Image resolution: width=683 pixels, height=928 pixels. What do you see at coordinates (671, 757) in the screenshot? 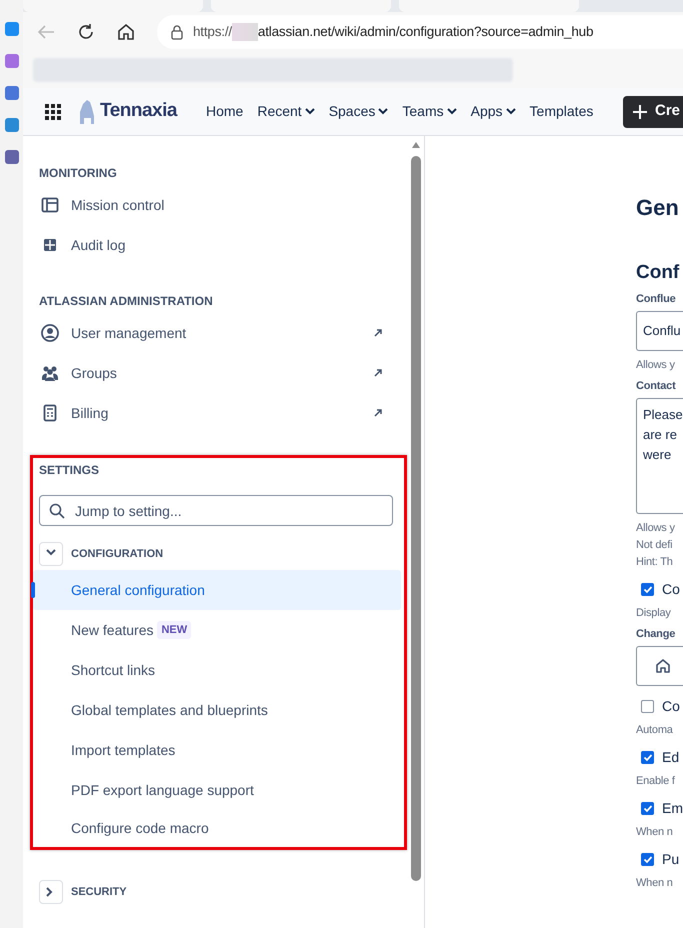
I see `checkbox-label: Ed` at bounding box center [671, 757].